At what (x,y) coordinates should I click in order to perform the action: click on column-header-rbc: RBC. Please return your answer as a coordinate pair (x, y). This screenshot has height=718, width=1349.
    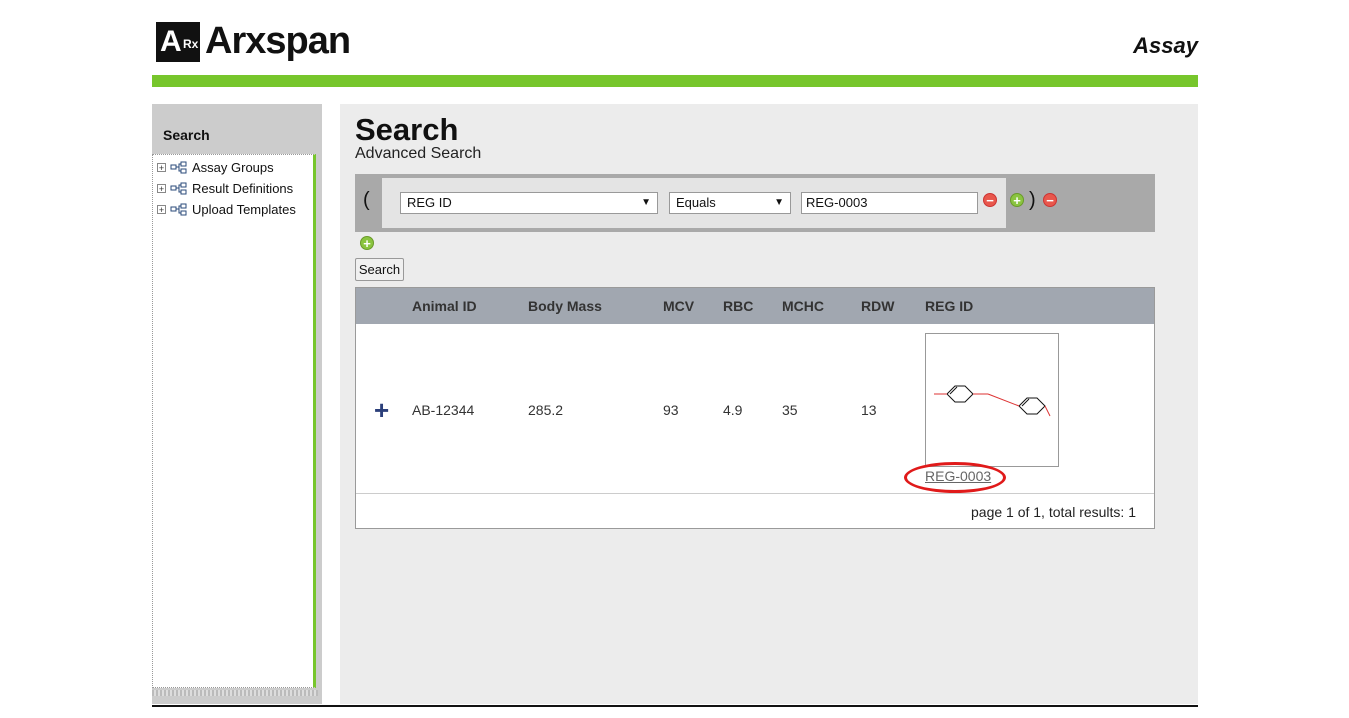
    Looking at the image, I should click on (738, 306).